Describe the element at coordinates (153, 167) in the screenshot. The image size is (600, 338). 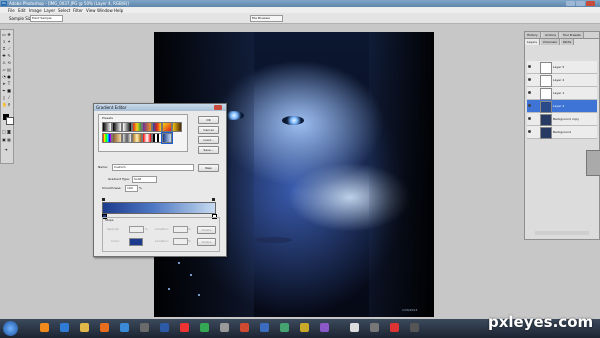
I see `name-field: Custom` at that location.